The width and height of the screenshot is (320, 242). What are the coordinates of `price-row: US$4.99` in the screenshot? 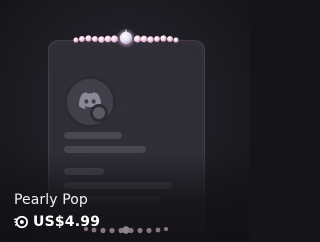 It's located at (57, 222).